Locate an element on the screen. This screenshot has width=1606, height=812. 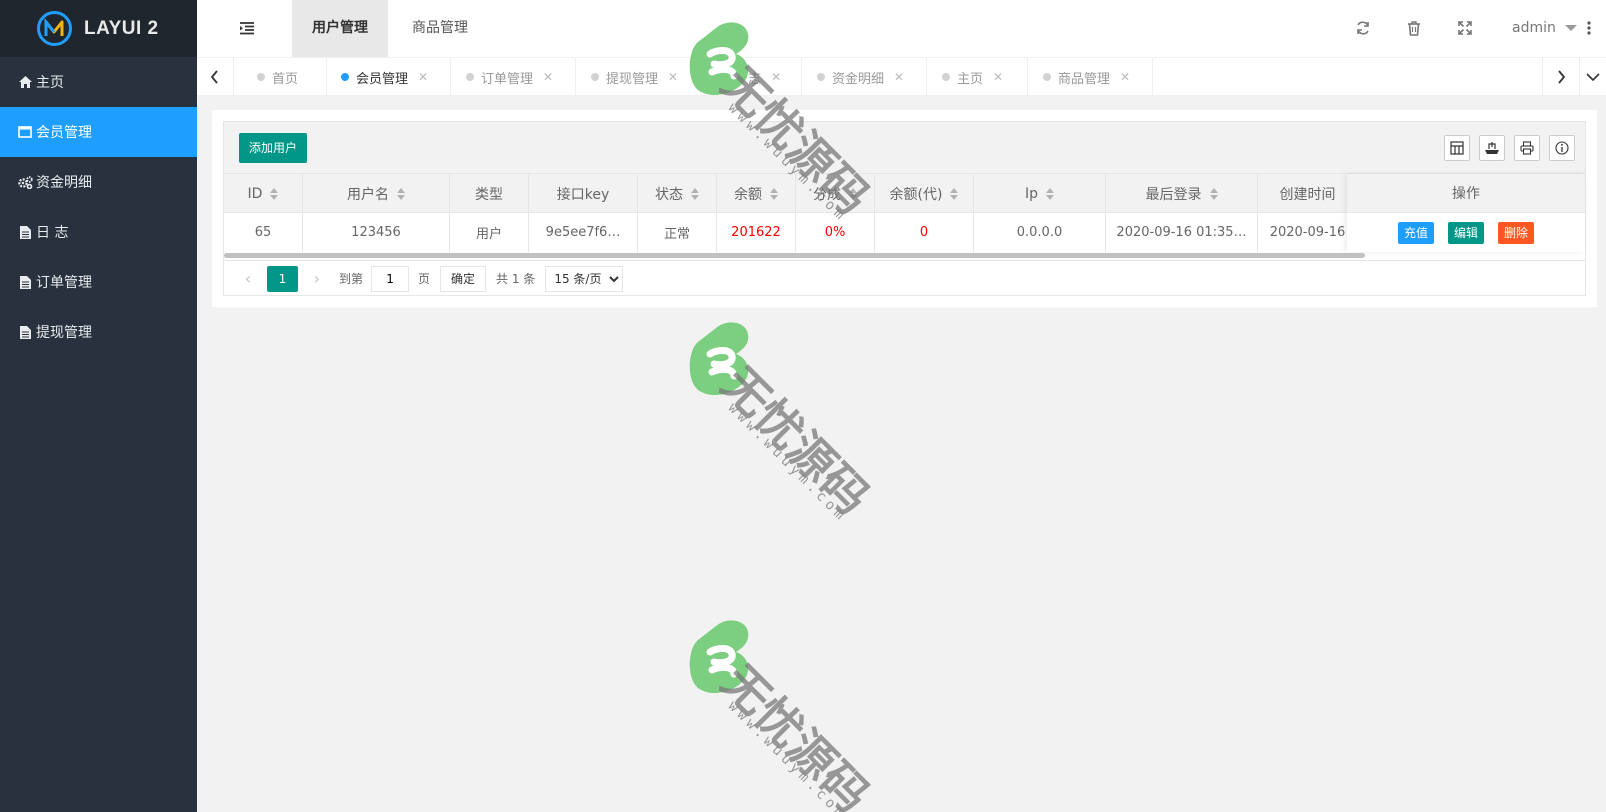
page-tab-members: 会员管理 ✕ is located at coordinates (389, 77).